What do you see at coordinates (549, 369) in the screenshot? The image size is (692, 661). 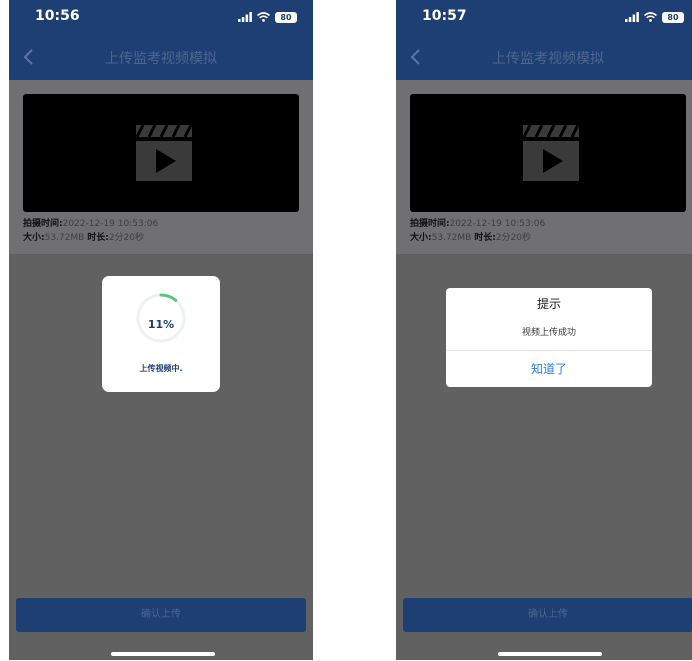 I see `acknowledge-button: 知道了` at bounding box center [549, 369].